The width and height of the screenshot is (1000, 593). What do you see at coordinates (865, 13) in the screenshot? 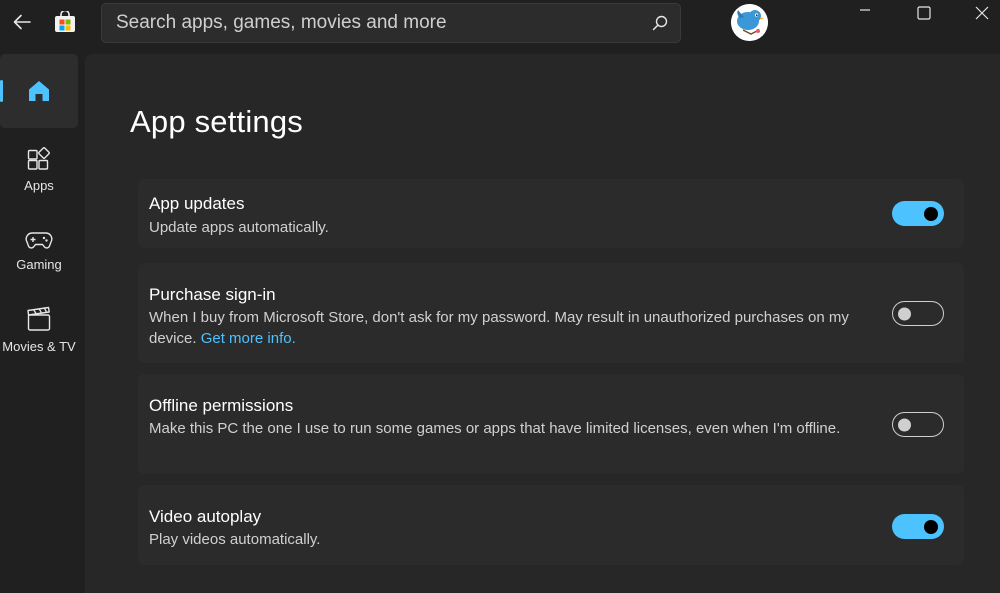
I see `minimize-button` at bounding box center [865, 13].